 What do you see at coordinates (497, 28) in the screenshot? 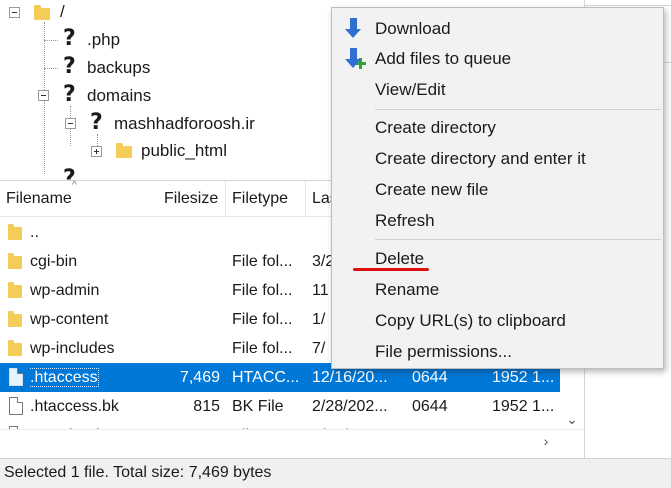
I see `menu-item-download: Download` at bounding box center [497, 28].